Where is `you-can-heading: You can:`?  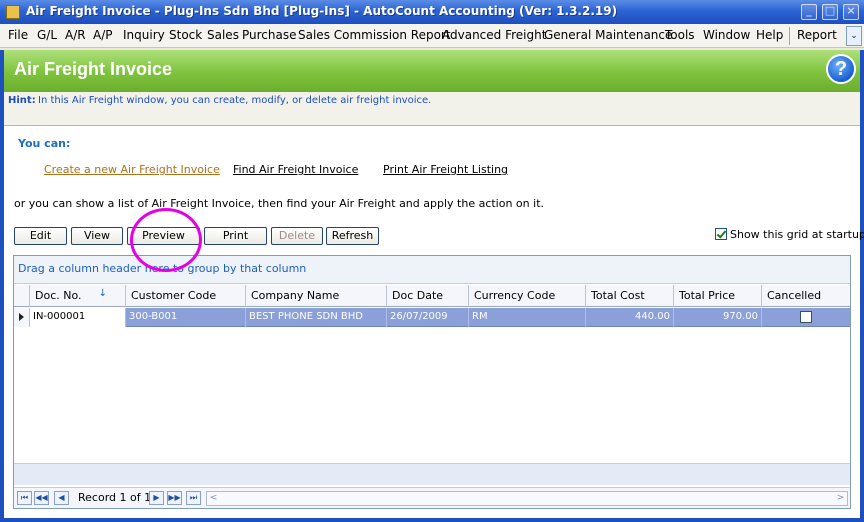
you-can-heading: You can: is located at coordinates (44, 143).